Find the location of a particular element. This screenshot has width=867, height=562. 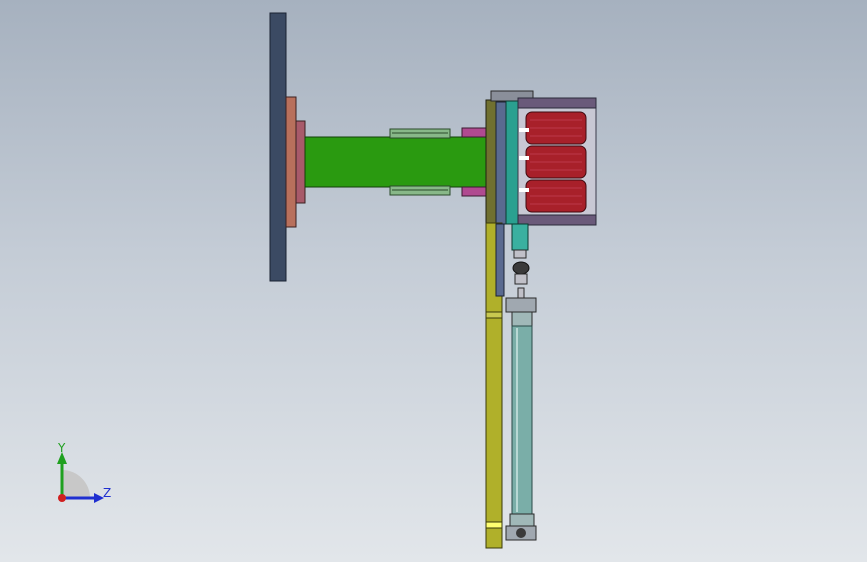

connector-block is located at coordinates (520, 237).